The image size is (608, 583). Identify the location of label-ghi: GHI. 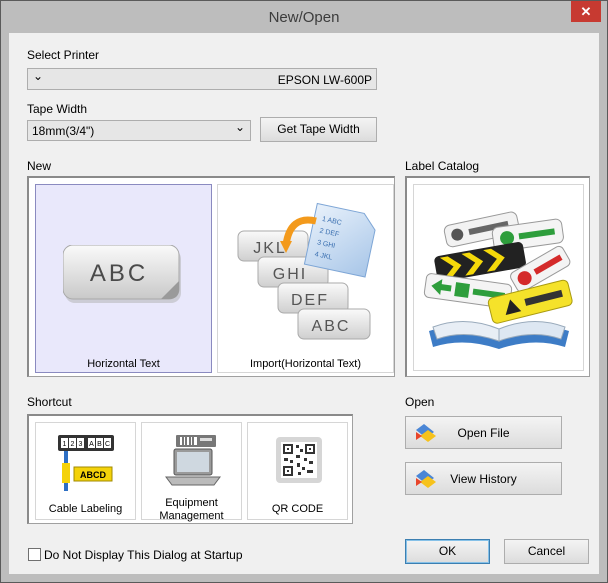
(290, 274).